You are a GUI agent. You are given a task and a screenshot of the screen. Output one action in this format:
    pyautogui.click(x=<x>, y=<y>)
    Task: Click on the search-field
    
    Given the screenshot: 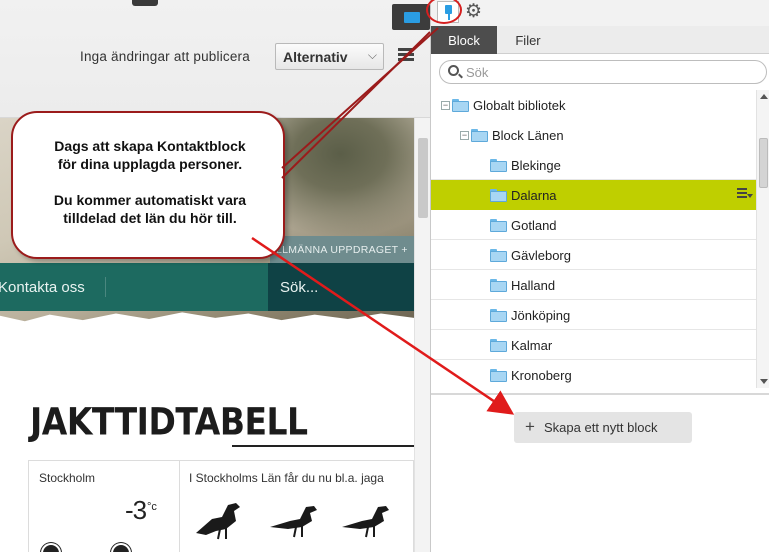 What is the action you would take?
    pyautogui.click(x=603, y=72)
    